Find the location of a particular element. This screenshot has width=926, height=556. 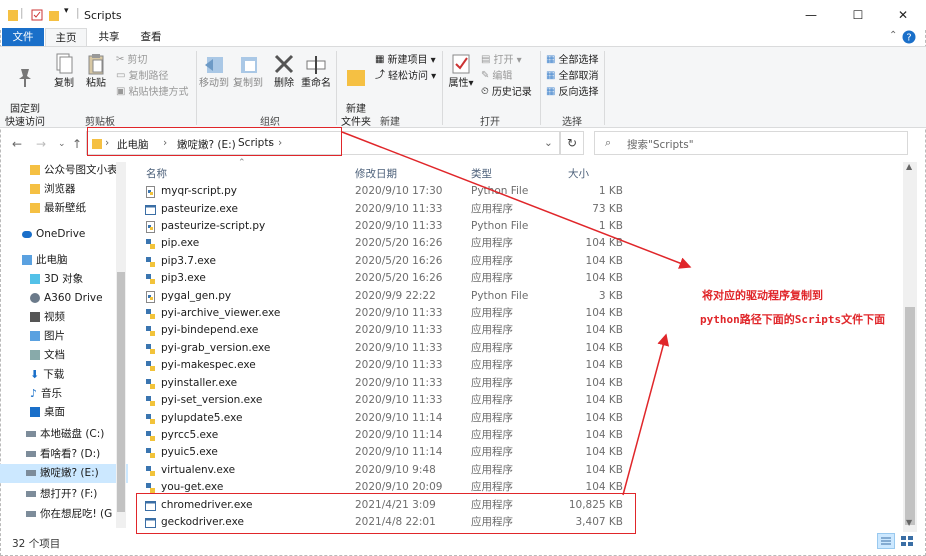

pin-quick-access-button: 固定到 快速访问 is located at coordinates (25, 91).